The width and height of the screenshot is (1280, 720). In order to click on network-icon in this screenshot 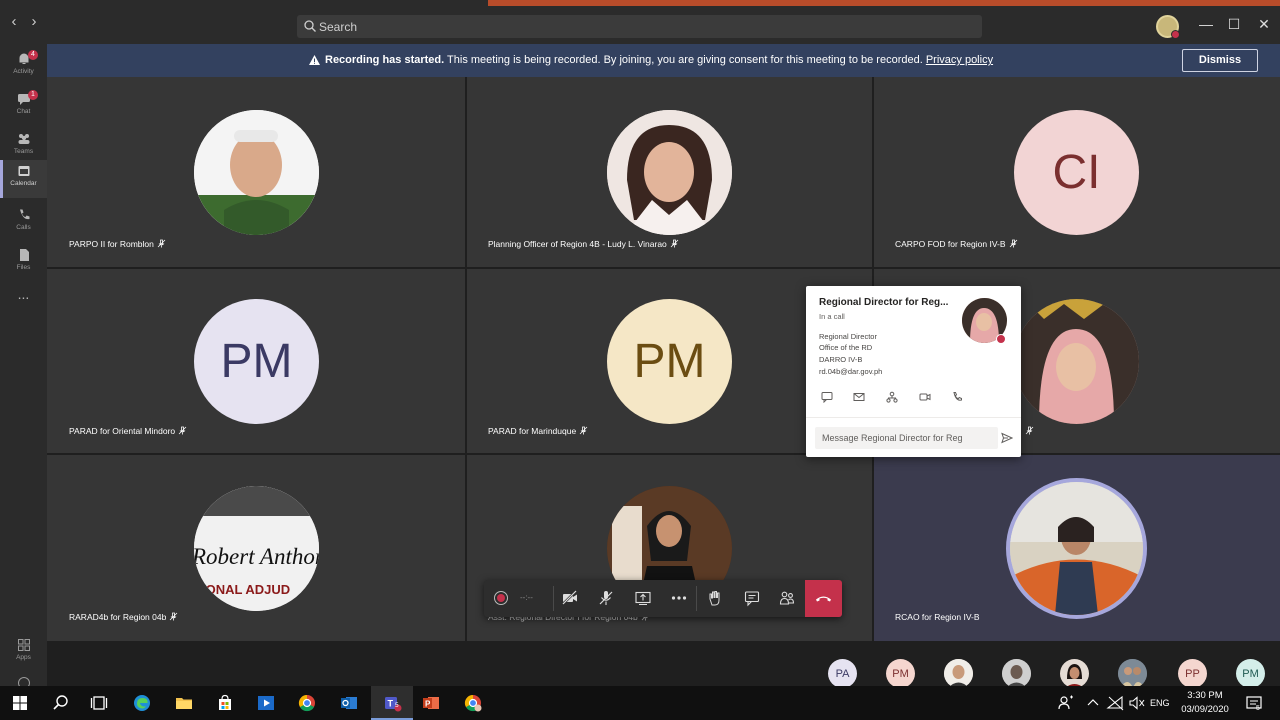, I will do `click(1116, 703)`.